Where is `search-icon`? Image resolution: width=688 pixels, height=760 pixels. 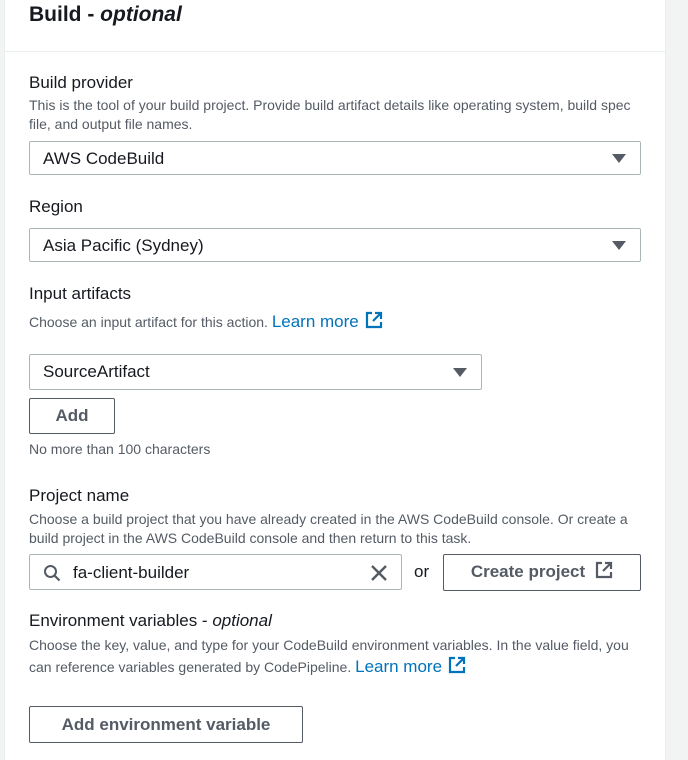 search-icon is located at coordinates (52, 573).